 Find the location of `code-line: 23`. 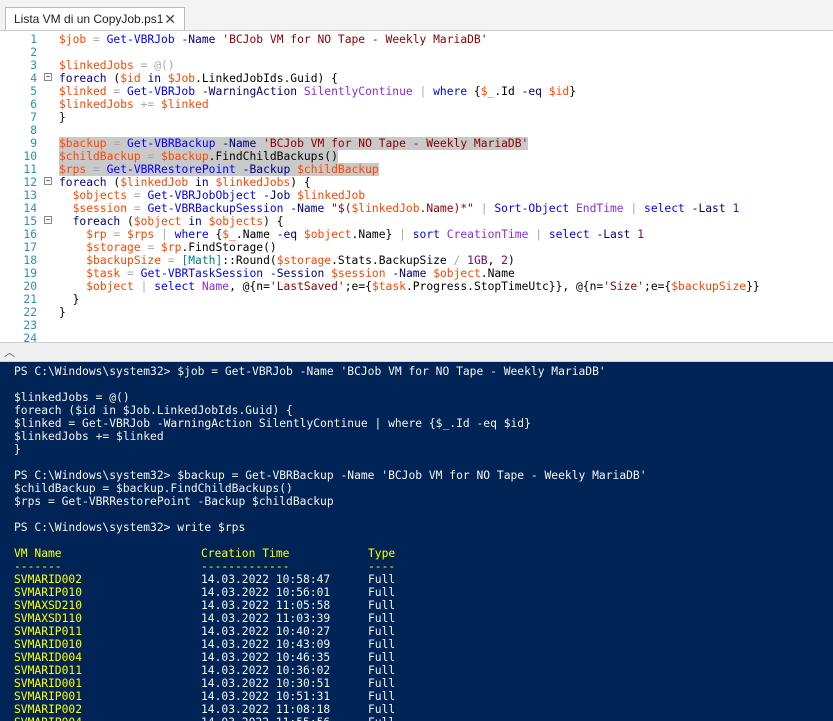

code-line: 23 is located at coordinates (416, 325).